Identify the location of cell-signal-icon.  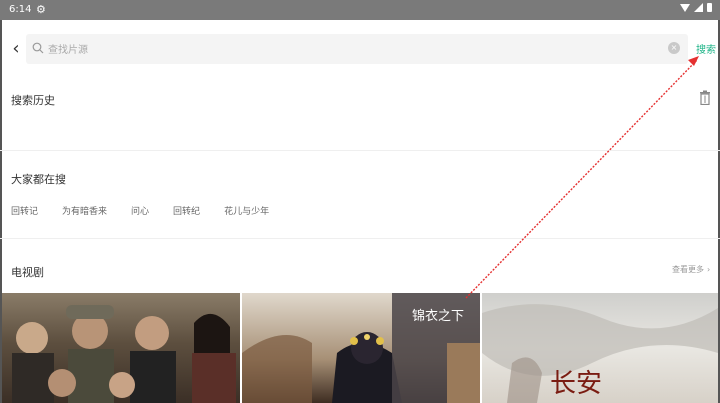
(698, 7).